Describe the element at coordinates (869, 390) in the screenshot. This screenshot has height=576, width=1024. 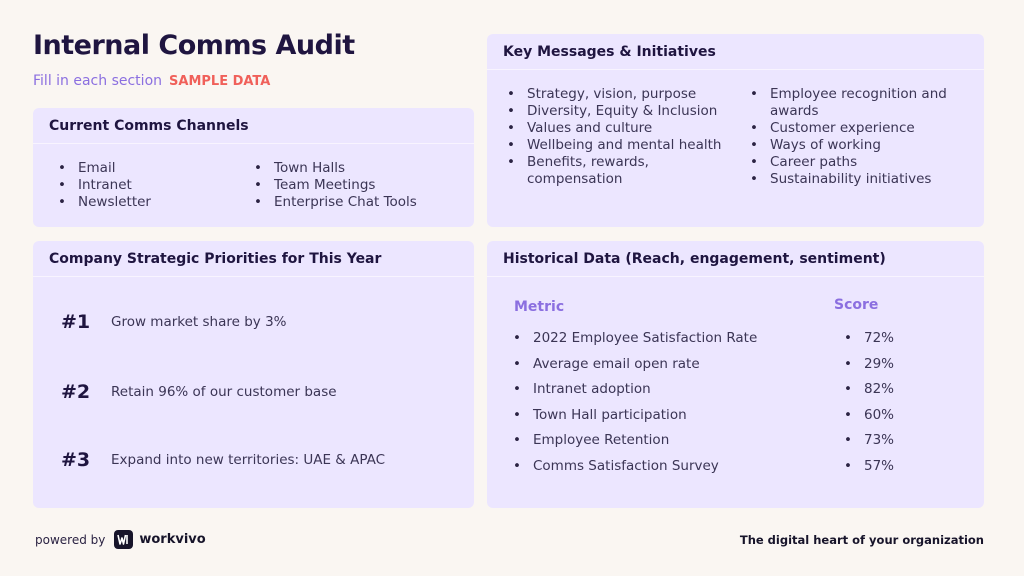
I see `score-item: 82%` at that location.